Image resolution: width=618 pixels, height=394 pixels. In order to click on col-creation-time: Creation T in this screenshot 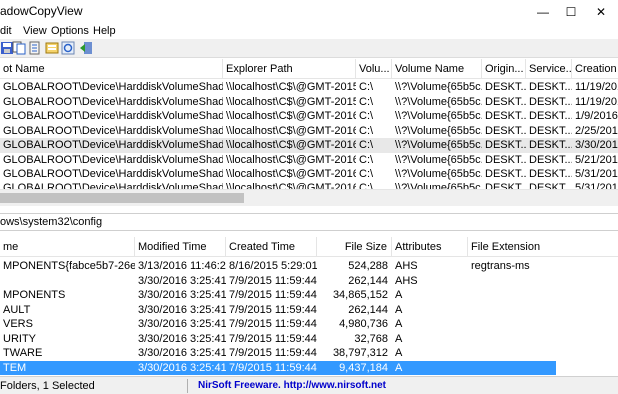, I will do `click(595, 69)`.